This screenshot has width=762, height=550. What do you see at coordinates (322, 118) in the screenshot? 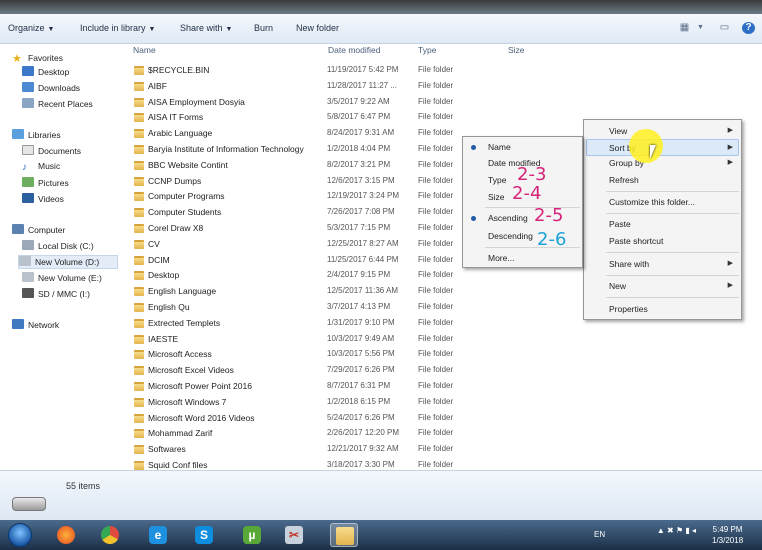
I see `file-row: AISA IT Forms 5/8/2017 6:47 PM File folder` at bounding box center [322, 118].